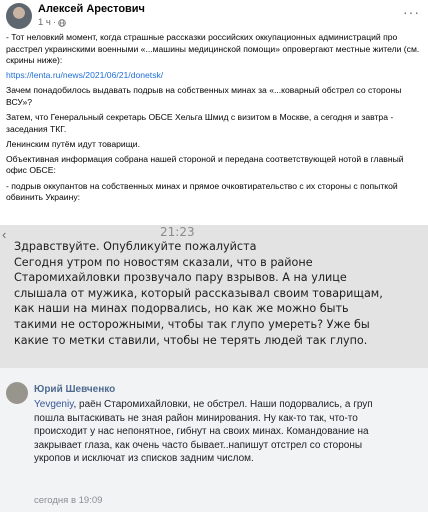  Describe the element at coordinates (73, 143) in the screenshot. I see `post-paragraph: Ленинским путём идут товарищи.` at that location.